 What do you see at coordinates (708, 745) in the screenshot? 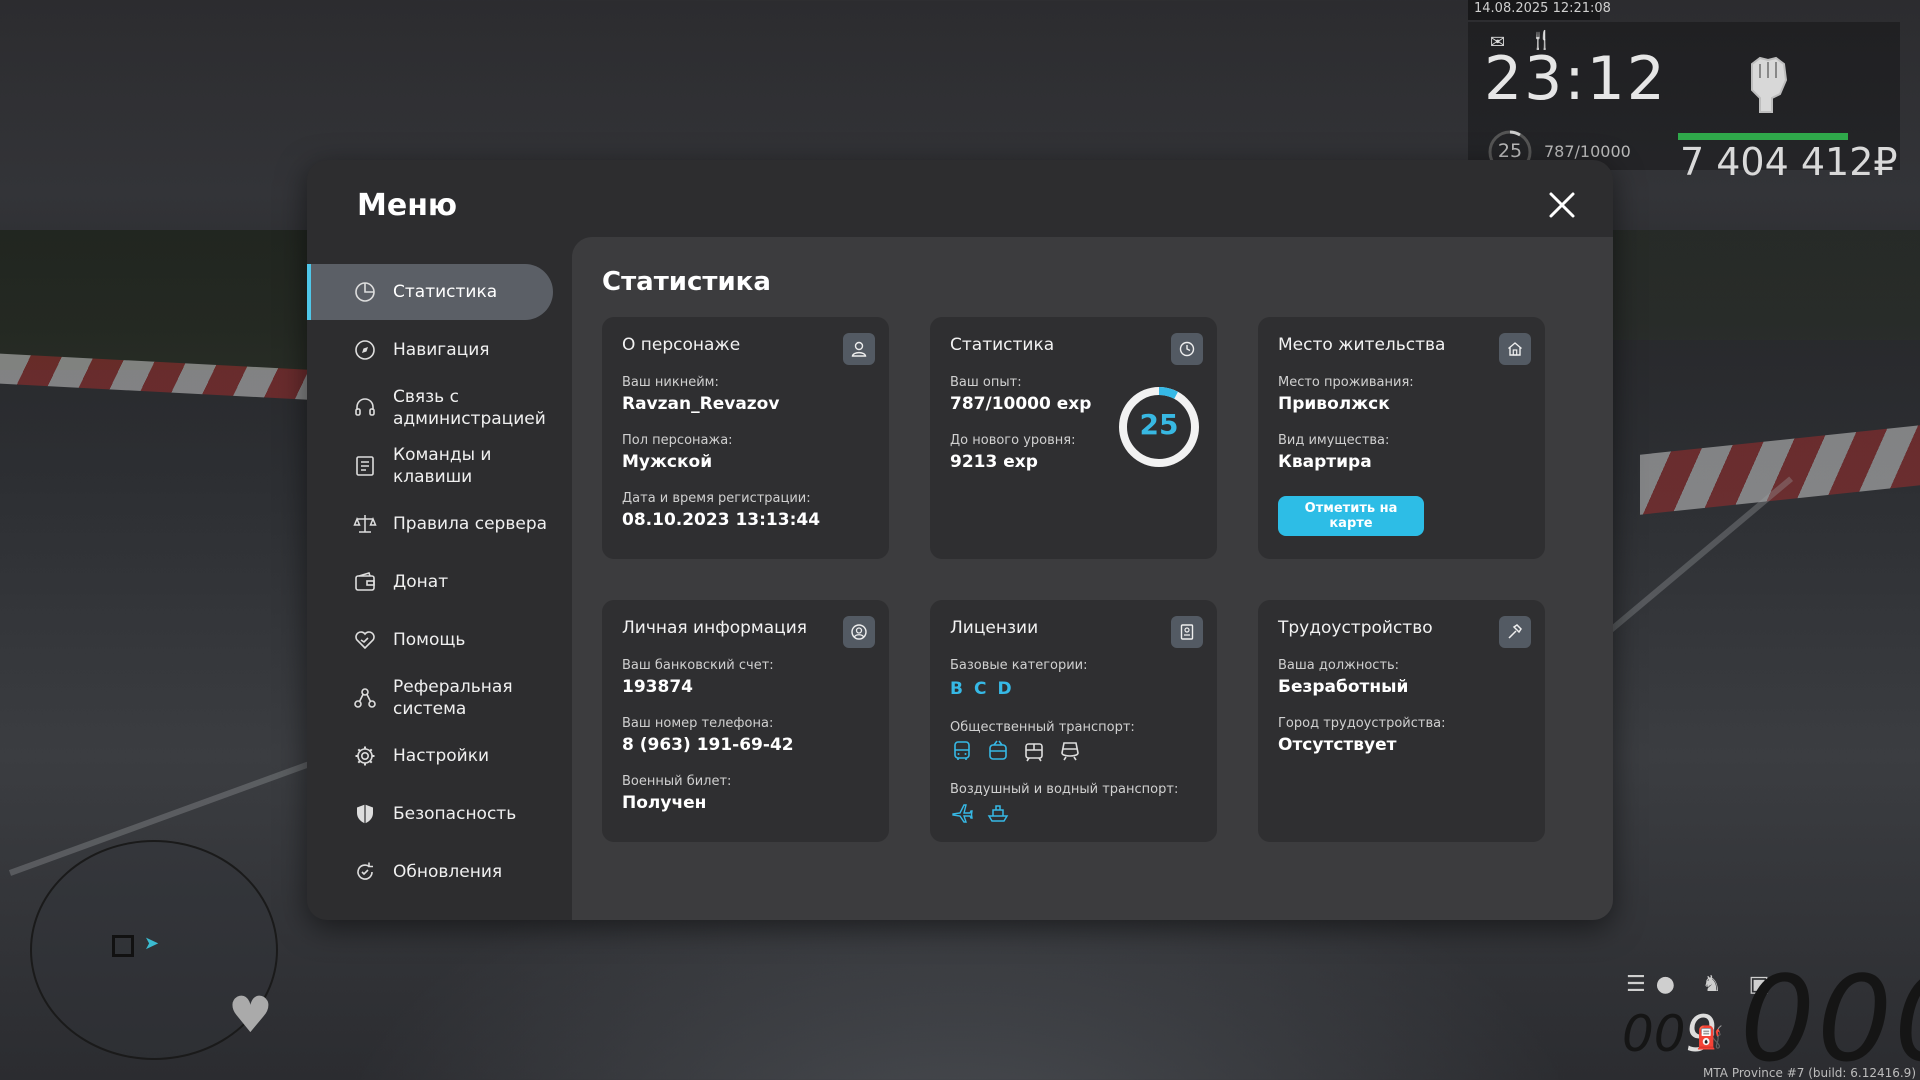
I see `phone-value: 8 (963) 191-69-42` at bounding box center [708, 745].